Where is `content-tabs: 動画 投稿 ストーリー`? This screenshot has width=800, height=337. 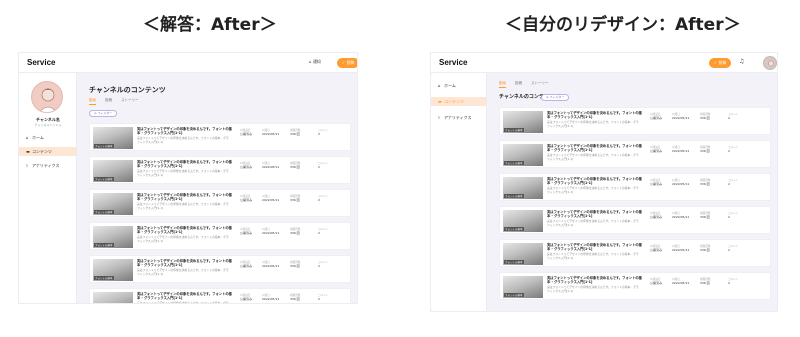 content-tabs: 動画 投稿 ストーリー is located at coordinates (114, 101).